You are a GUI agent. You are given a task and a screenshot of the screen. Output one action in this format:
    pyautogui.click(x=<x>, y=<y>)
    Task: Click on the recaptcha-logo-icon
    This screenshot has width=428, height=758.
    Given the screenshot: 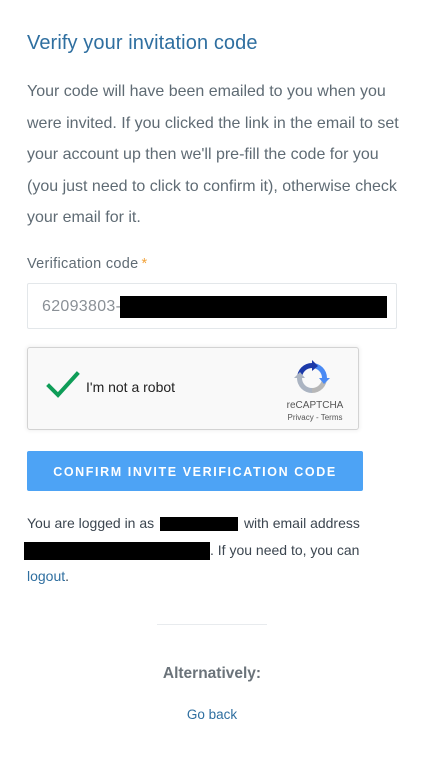 What is the action you would take?
    pyautogui.click(x=312, y=378)
    